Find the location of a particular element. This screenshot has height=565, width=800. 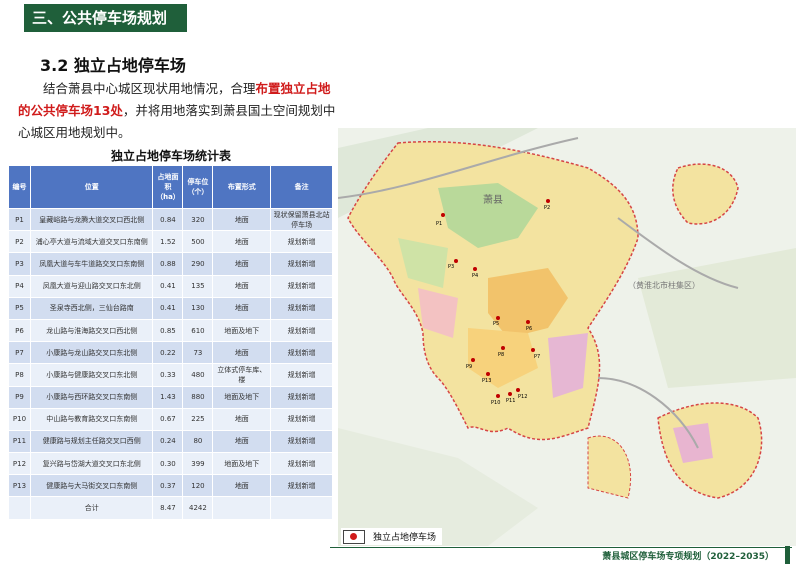

table-row: P1 皇藏峪路与龙腾大道交叉口西北侧 0.84 320 地面 现状保留萧县北站停车场 is located at coordinates (170, 219).